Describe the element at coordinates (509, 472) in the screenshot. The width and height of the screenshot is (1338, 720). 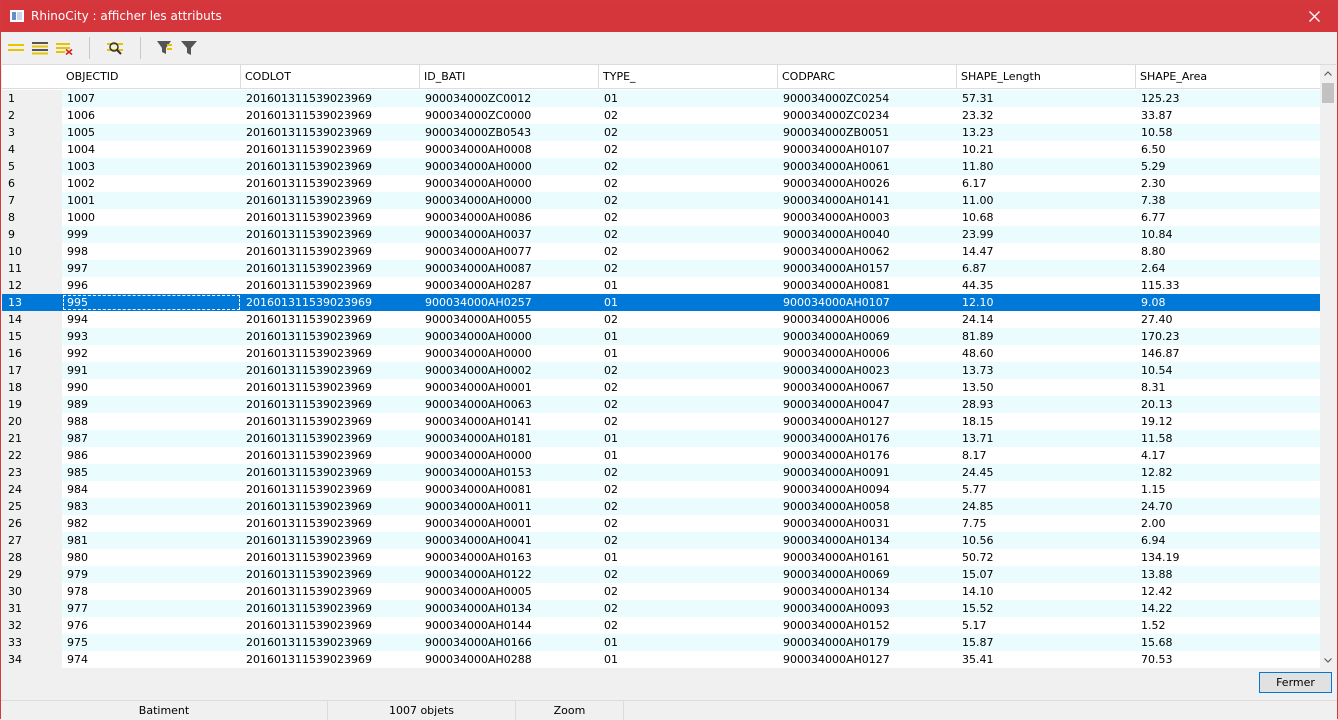
I see `table-cell: 900034000AH0153` at that location.